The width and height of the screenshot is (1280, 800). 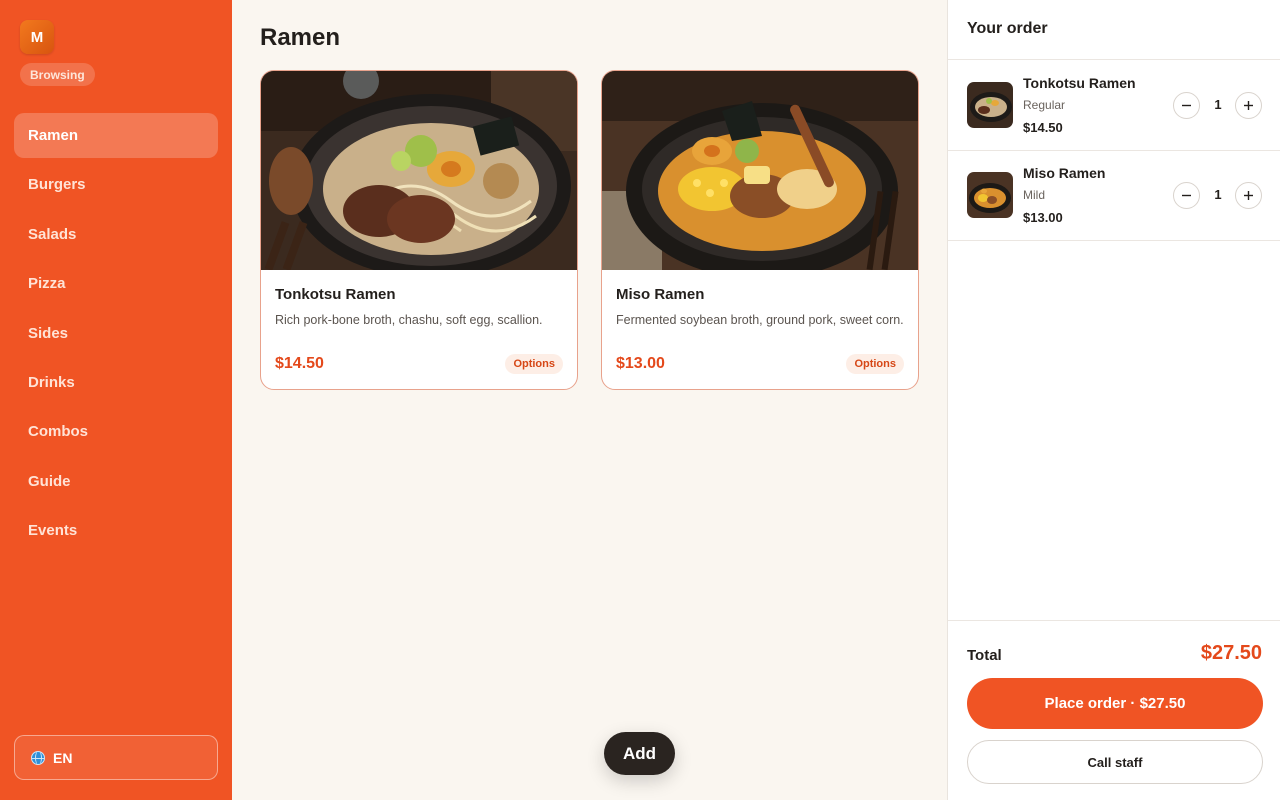 What do you see at coordinates (116, 283) in the screenshot?
I see `sidebar-item-pizza: Pizza` at bounding box center [116, 283].